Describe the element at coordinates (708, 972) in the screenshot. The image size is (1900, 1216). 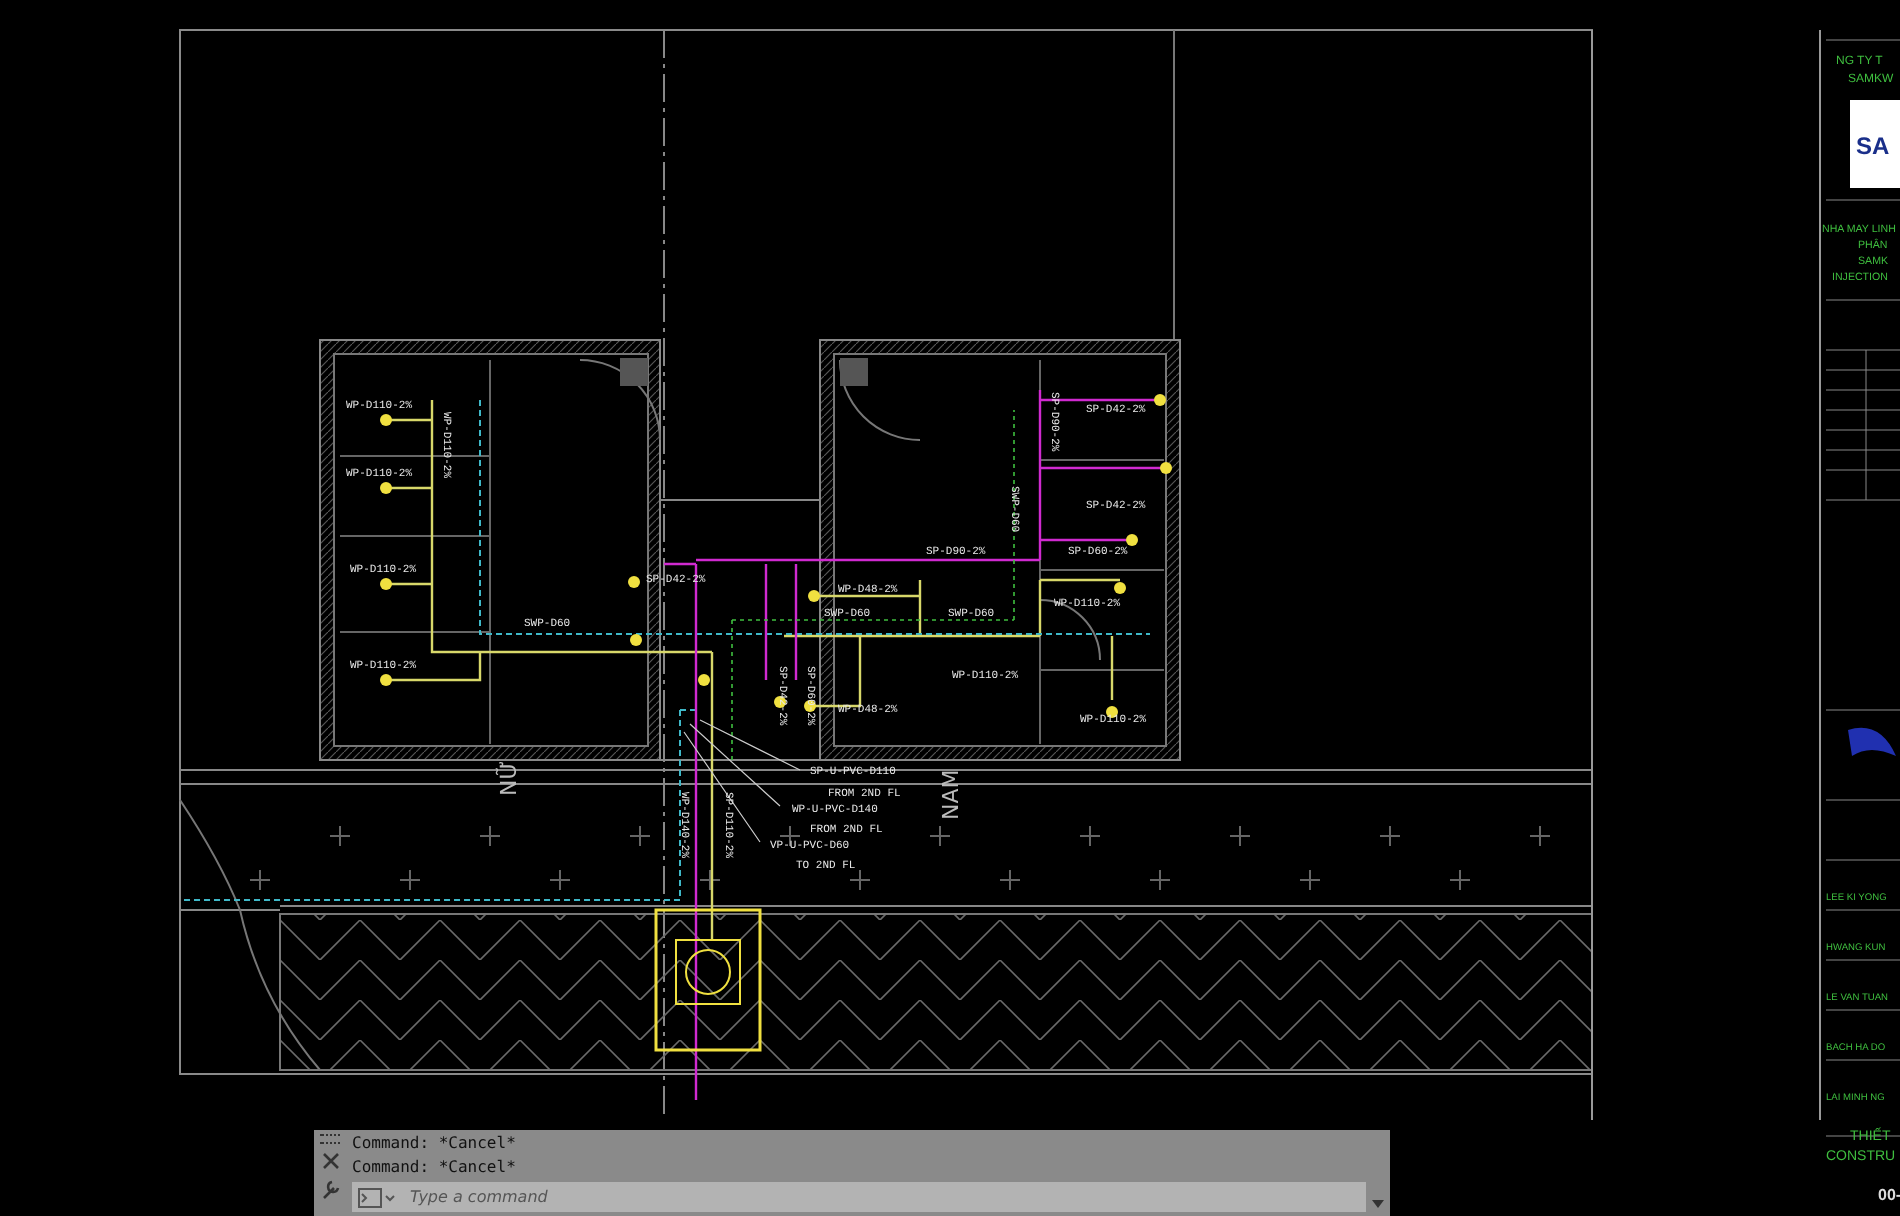
I see `pit-icon` at that location.